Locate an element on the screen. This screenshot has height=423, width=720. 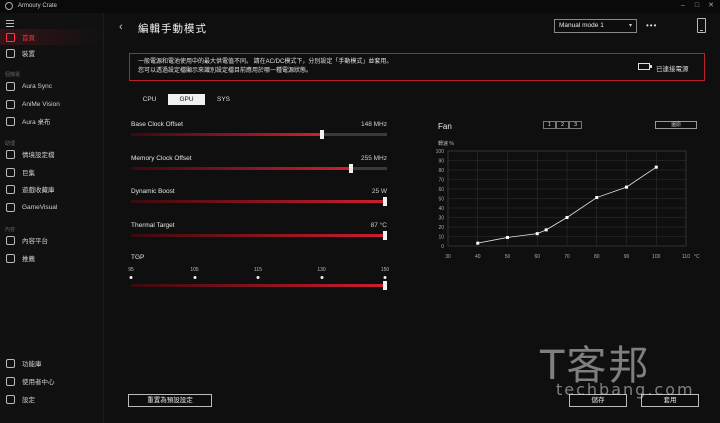
back-chevron-icon: ‹ is located at coordinates (124, 27).